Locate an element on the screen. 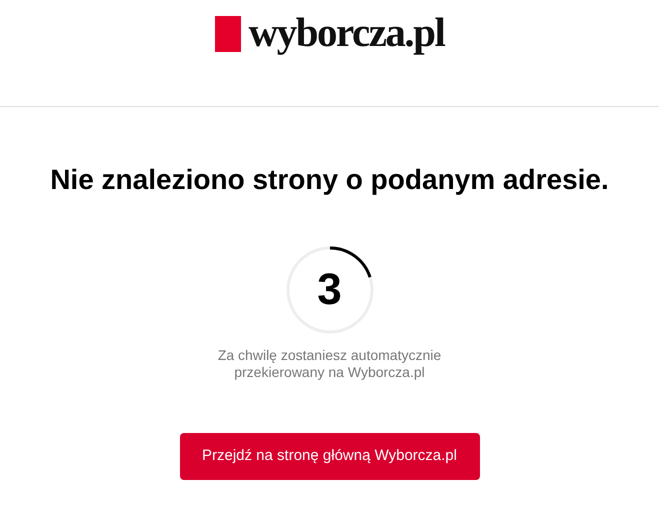 This screenshot has width=659, height=510. home-button: Przejdź na stronę główną Wyborcza.pl is located at coordinates (330, 456).